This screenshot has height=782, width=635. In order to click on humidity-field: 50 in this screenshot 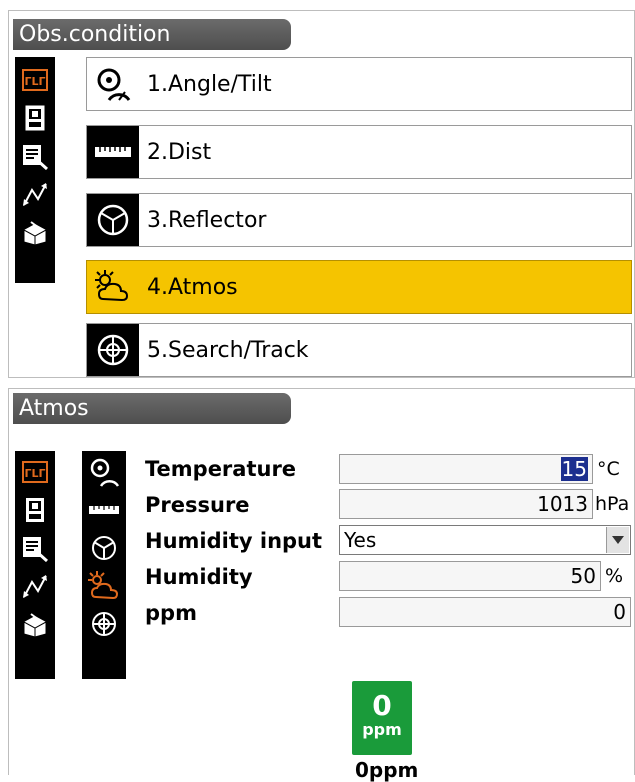, I will do `click(470, 576)`.